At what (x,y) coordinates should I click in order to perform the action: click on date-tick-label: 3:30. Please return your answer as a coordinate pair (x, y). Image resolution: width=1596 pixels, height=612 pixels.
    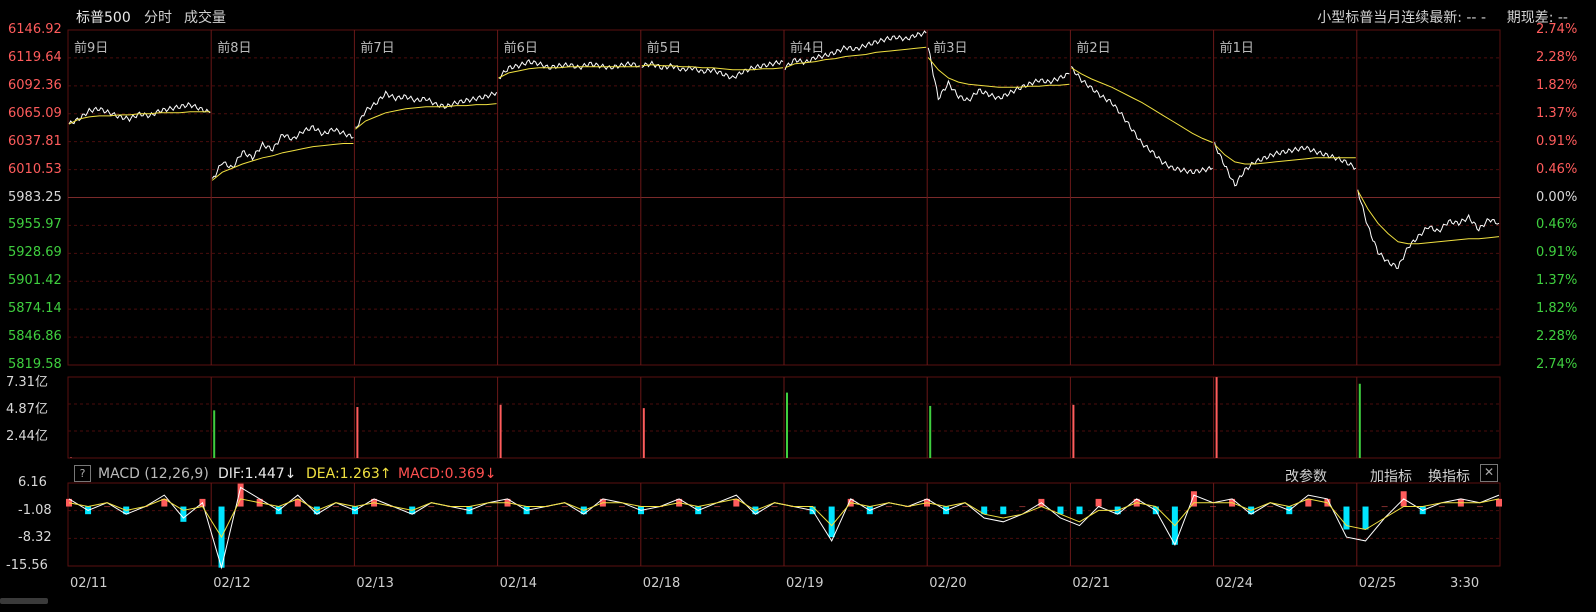
    Looking at the image, I should click on (1465, 583).